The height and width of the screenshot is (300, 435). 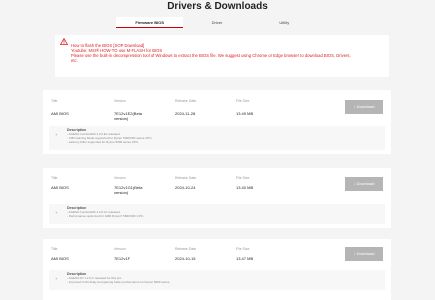 I want to click on tab-driver: Driver, so click(x=216, y=22).